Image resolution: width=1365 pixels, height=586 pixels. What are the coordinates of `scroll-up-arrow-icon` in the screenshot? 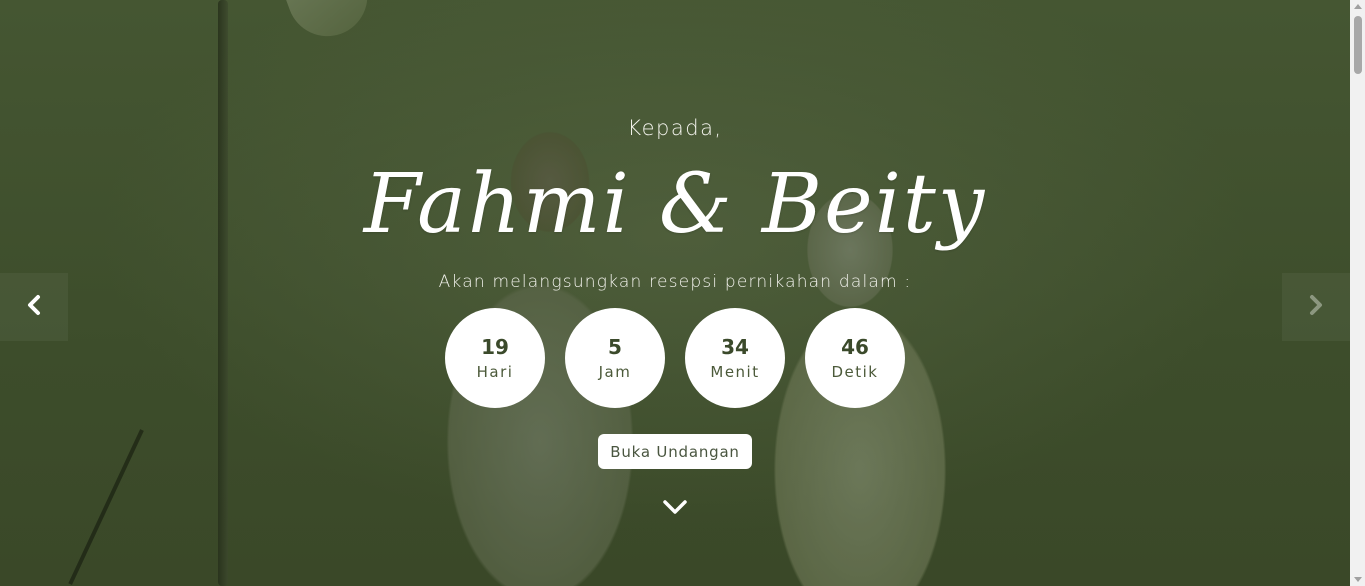 It's located at (1358, 6).